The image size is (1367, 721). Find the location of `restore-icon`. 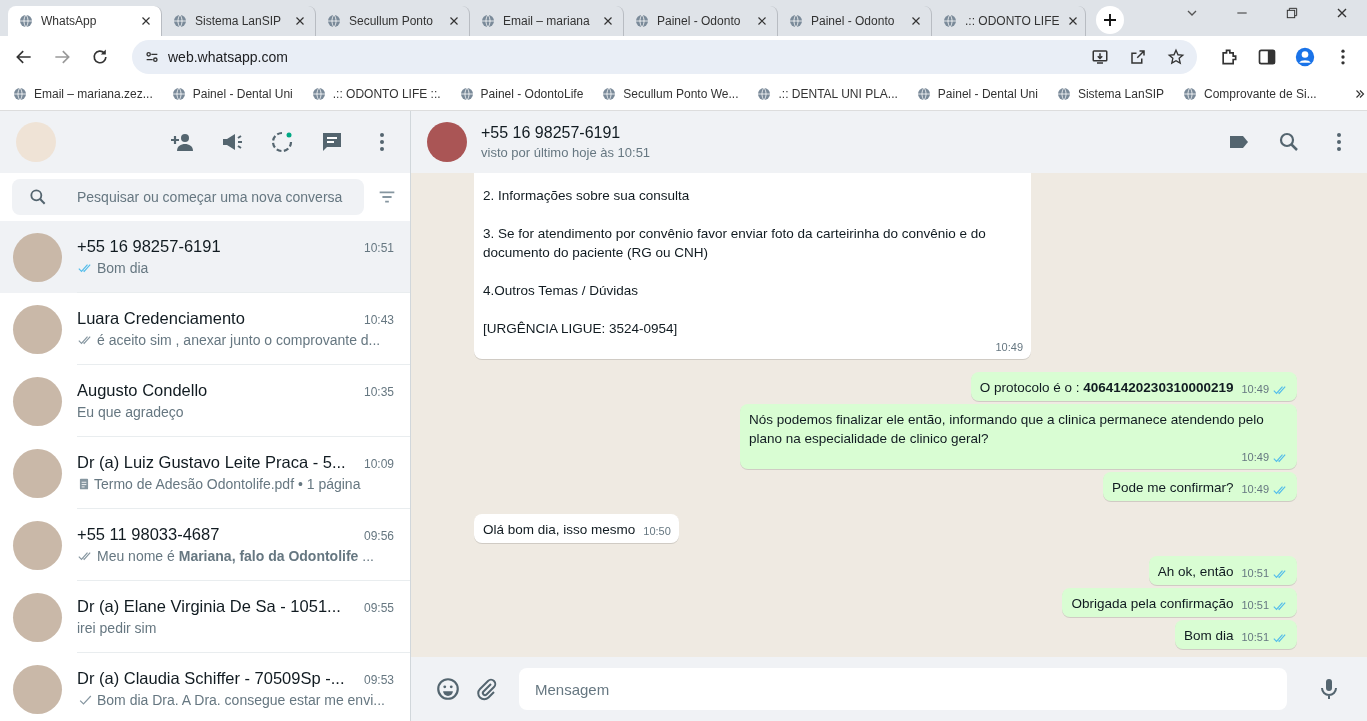

restore-icon is located at coordinates (1292, 13).